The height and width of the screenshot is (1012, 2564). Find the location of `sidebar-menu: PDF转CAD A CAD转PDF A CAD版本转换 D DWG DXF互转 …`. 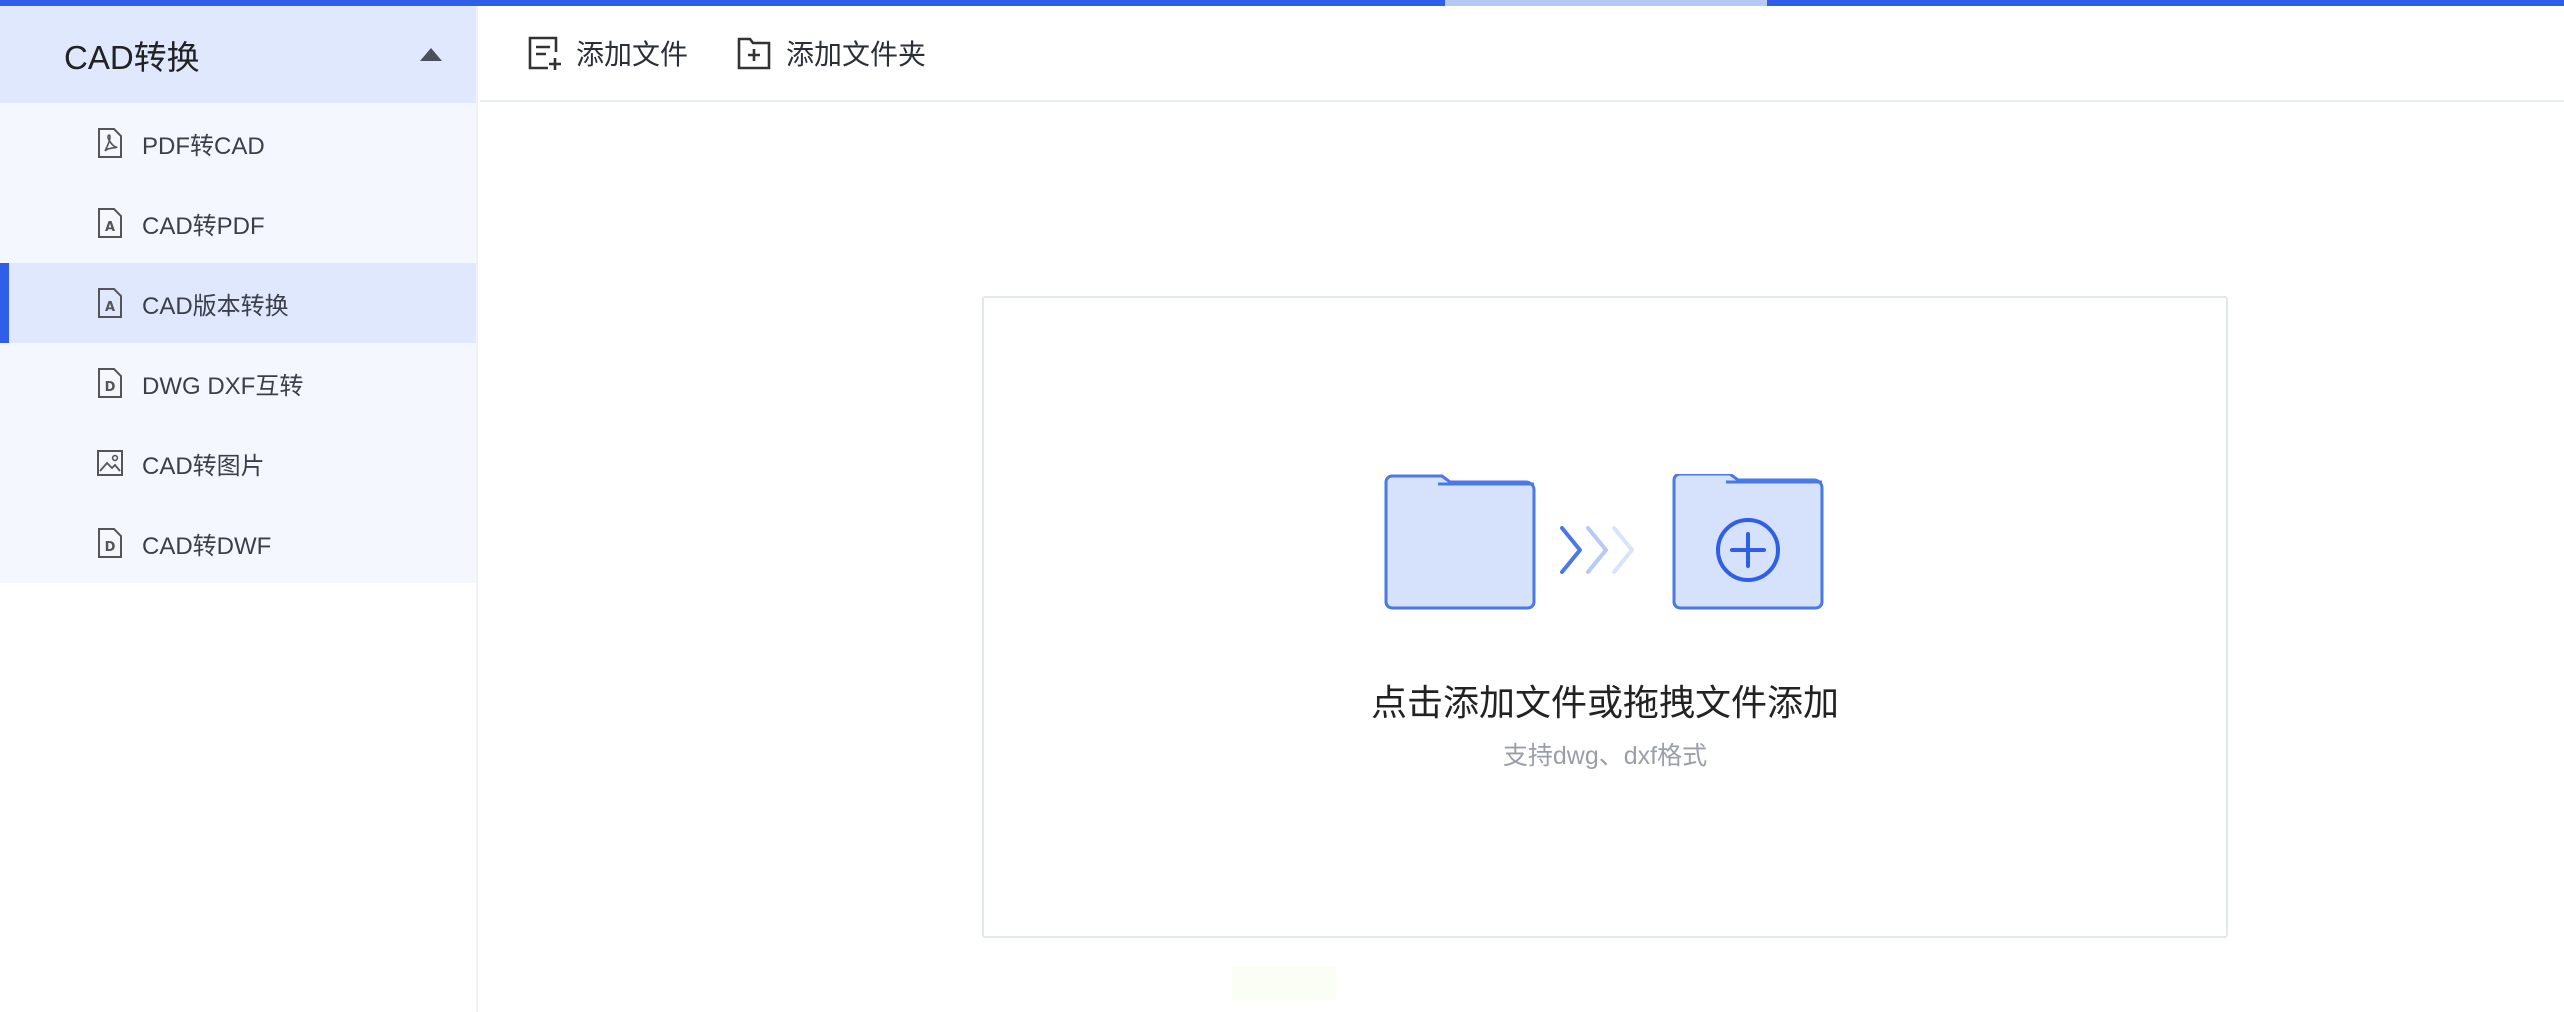

sidebar-menu: PDF转CAD A CAD转PDF A CAD版本转换 D DWG DXF互转 … is located at coordinates (238, 343).